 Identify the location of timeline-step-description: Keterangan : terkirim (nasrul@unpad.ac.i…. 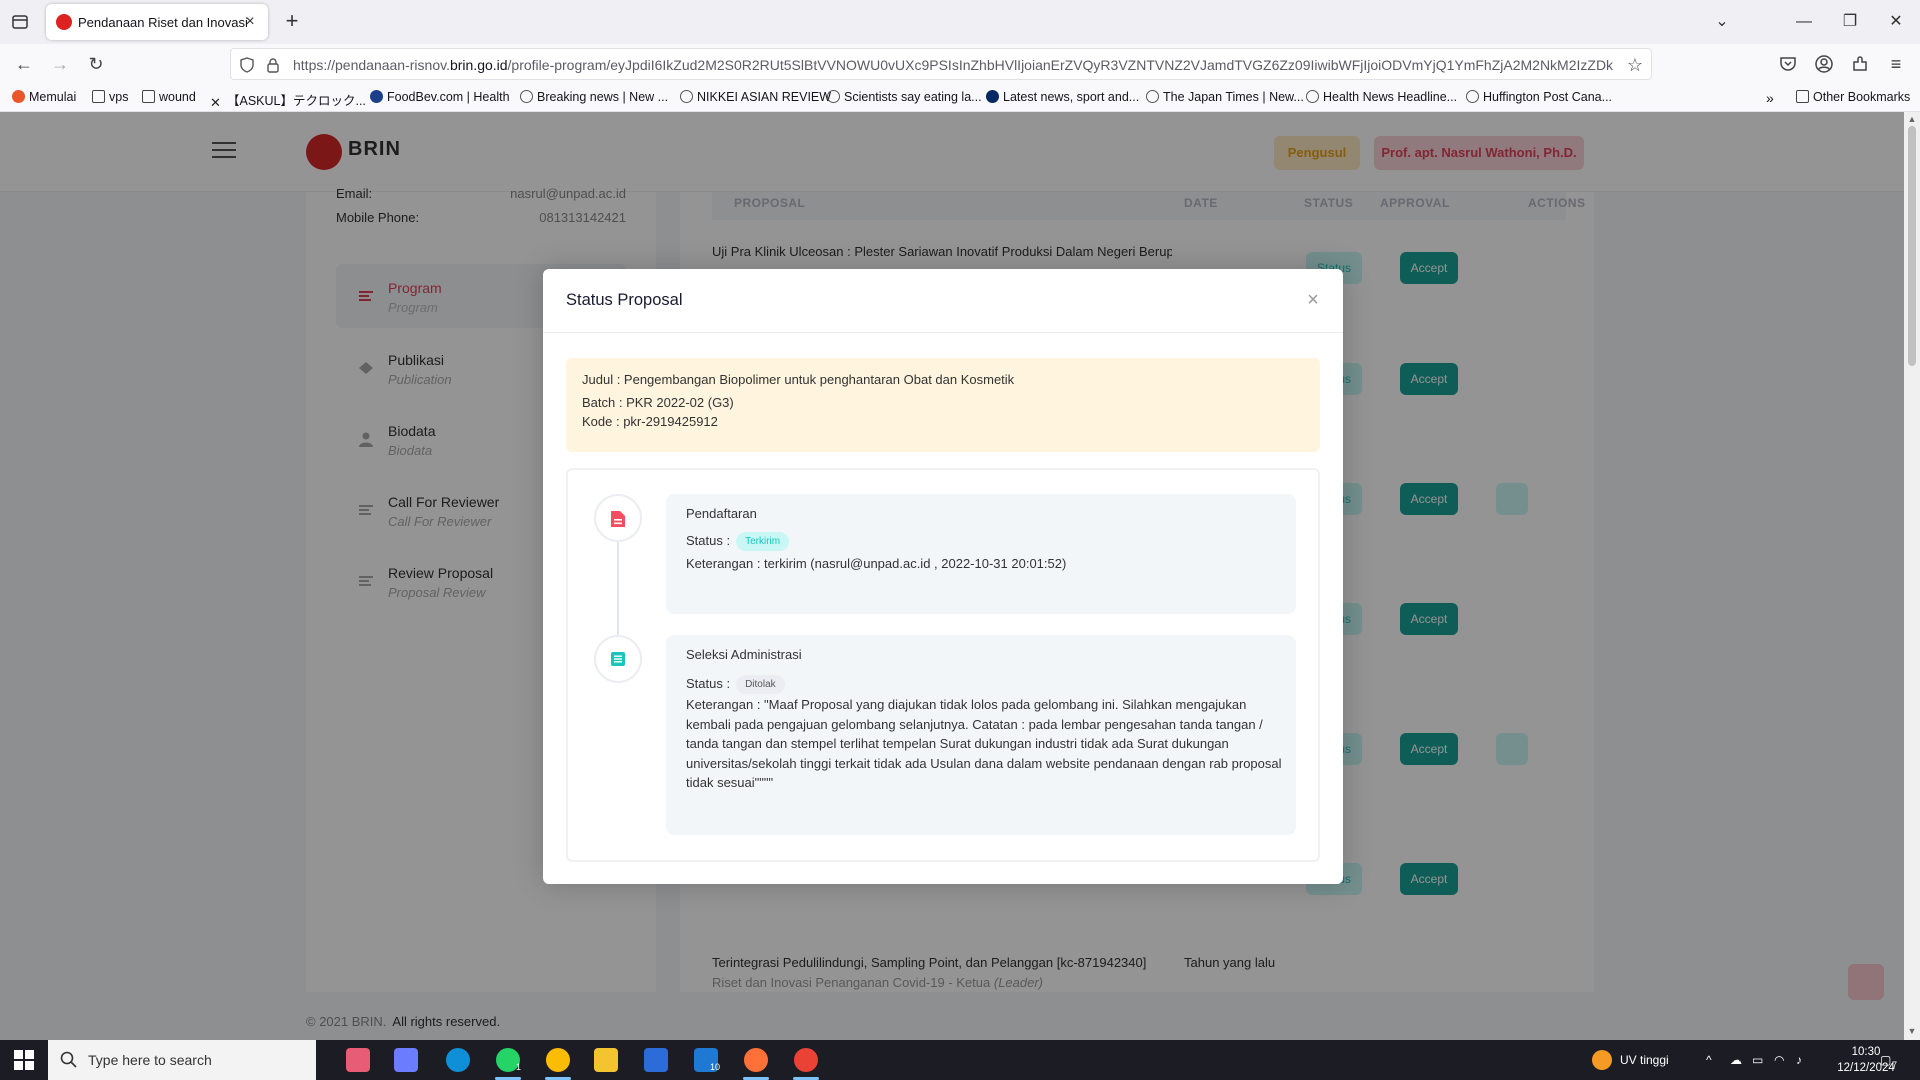
(876, 563).